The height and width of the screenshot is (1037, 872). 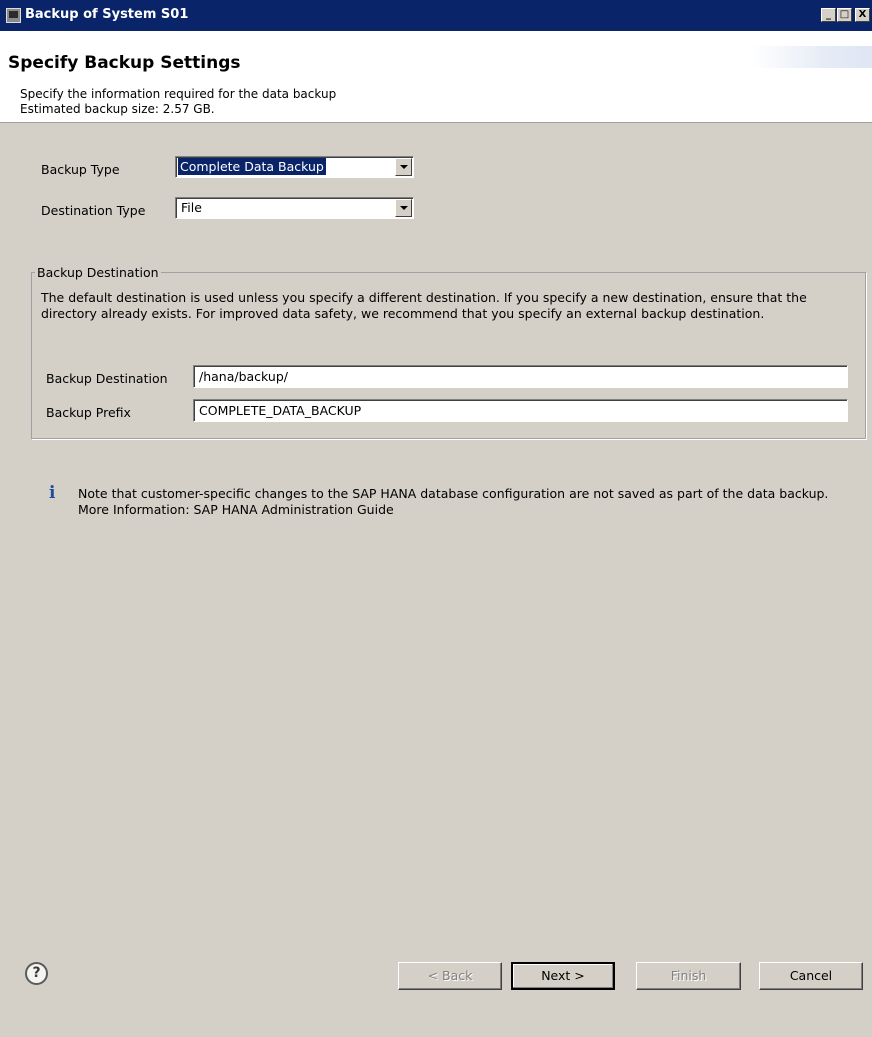 I want to click on header-banner, so click(x=812, y=57).